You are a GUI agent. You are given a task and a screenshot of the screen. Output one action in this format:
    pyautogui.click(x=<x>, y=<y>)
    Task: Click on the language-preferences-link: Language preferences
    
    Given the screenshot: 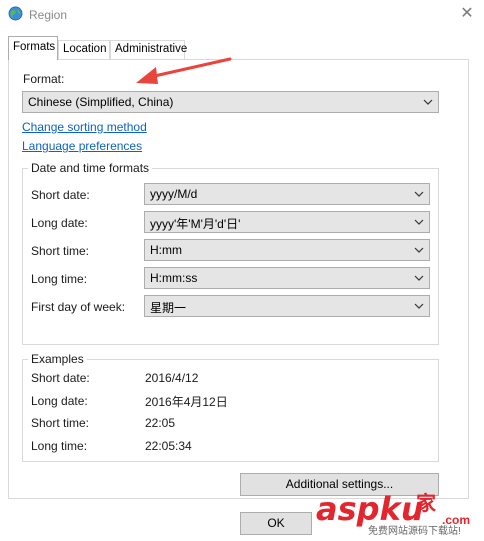 What is the action you would take?
    pyautogui.click(x=82, y=146)
    